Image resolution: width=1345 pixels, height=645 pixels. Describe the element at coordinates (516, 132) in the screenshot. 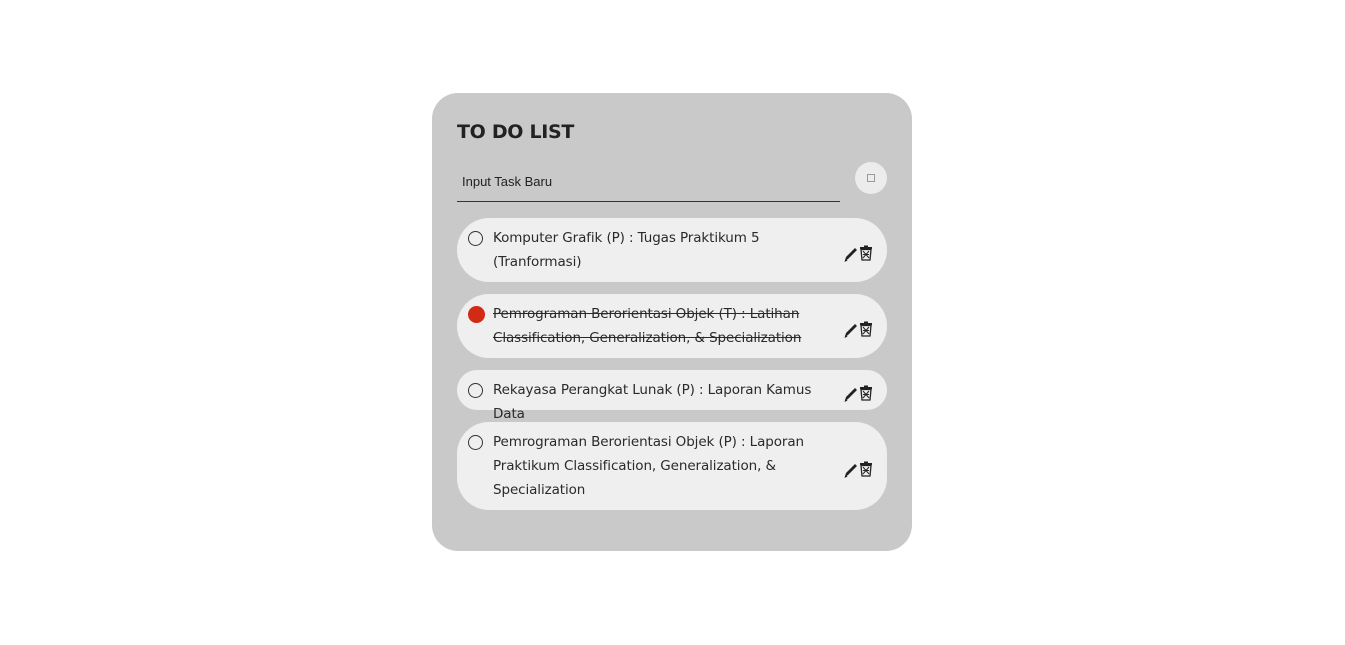

I see `page-title: TO DO LIST` at that location.